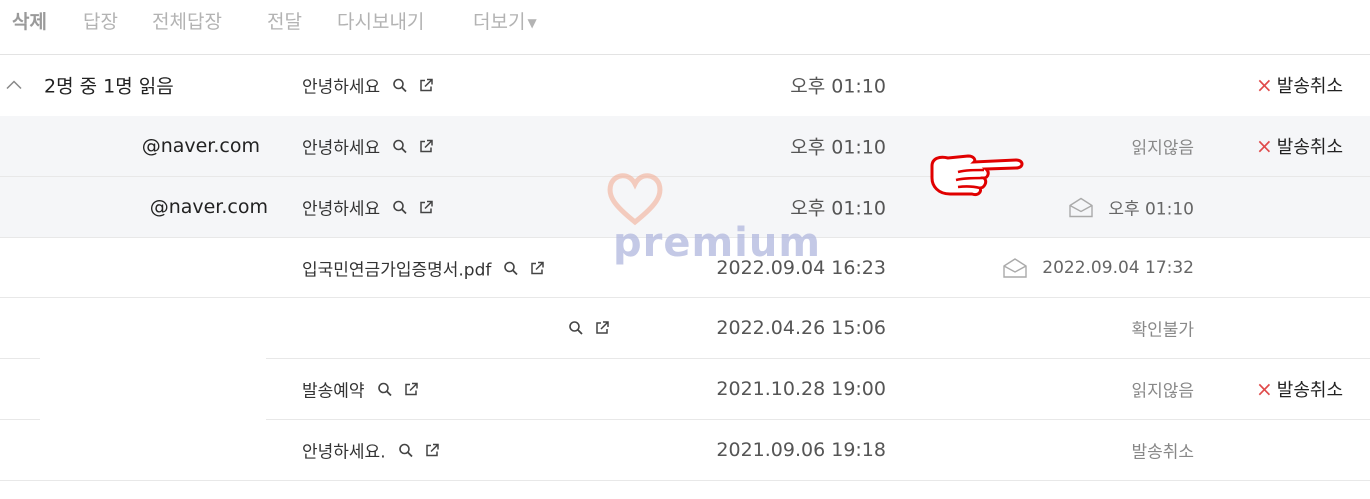  I want to click on mail-toolbar: 삭제 답장 전체답장 전달 다시보내기 더보기 ▼, so click(685, 27).